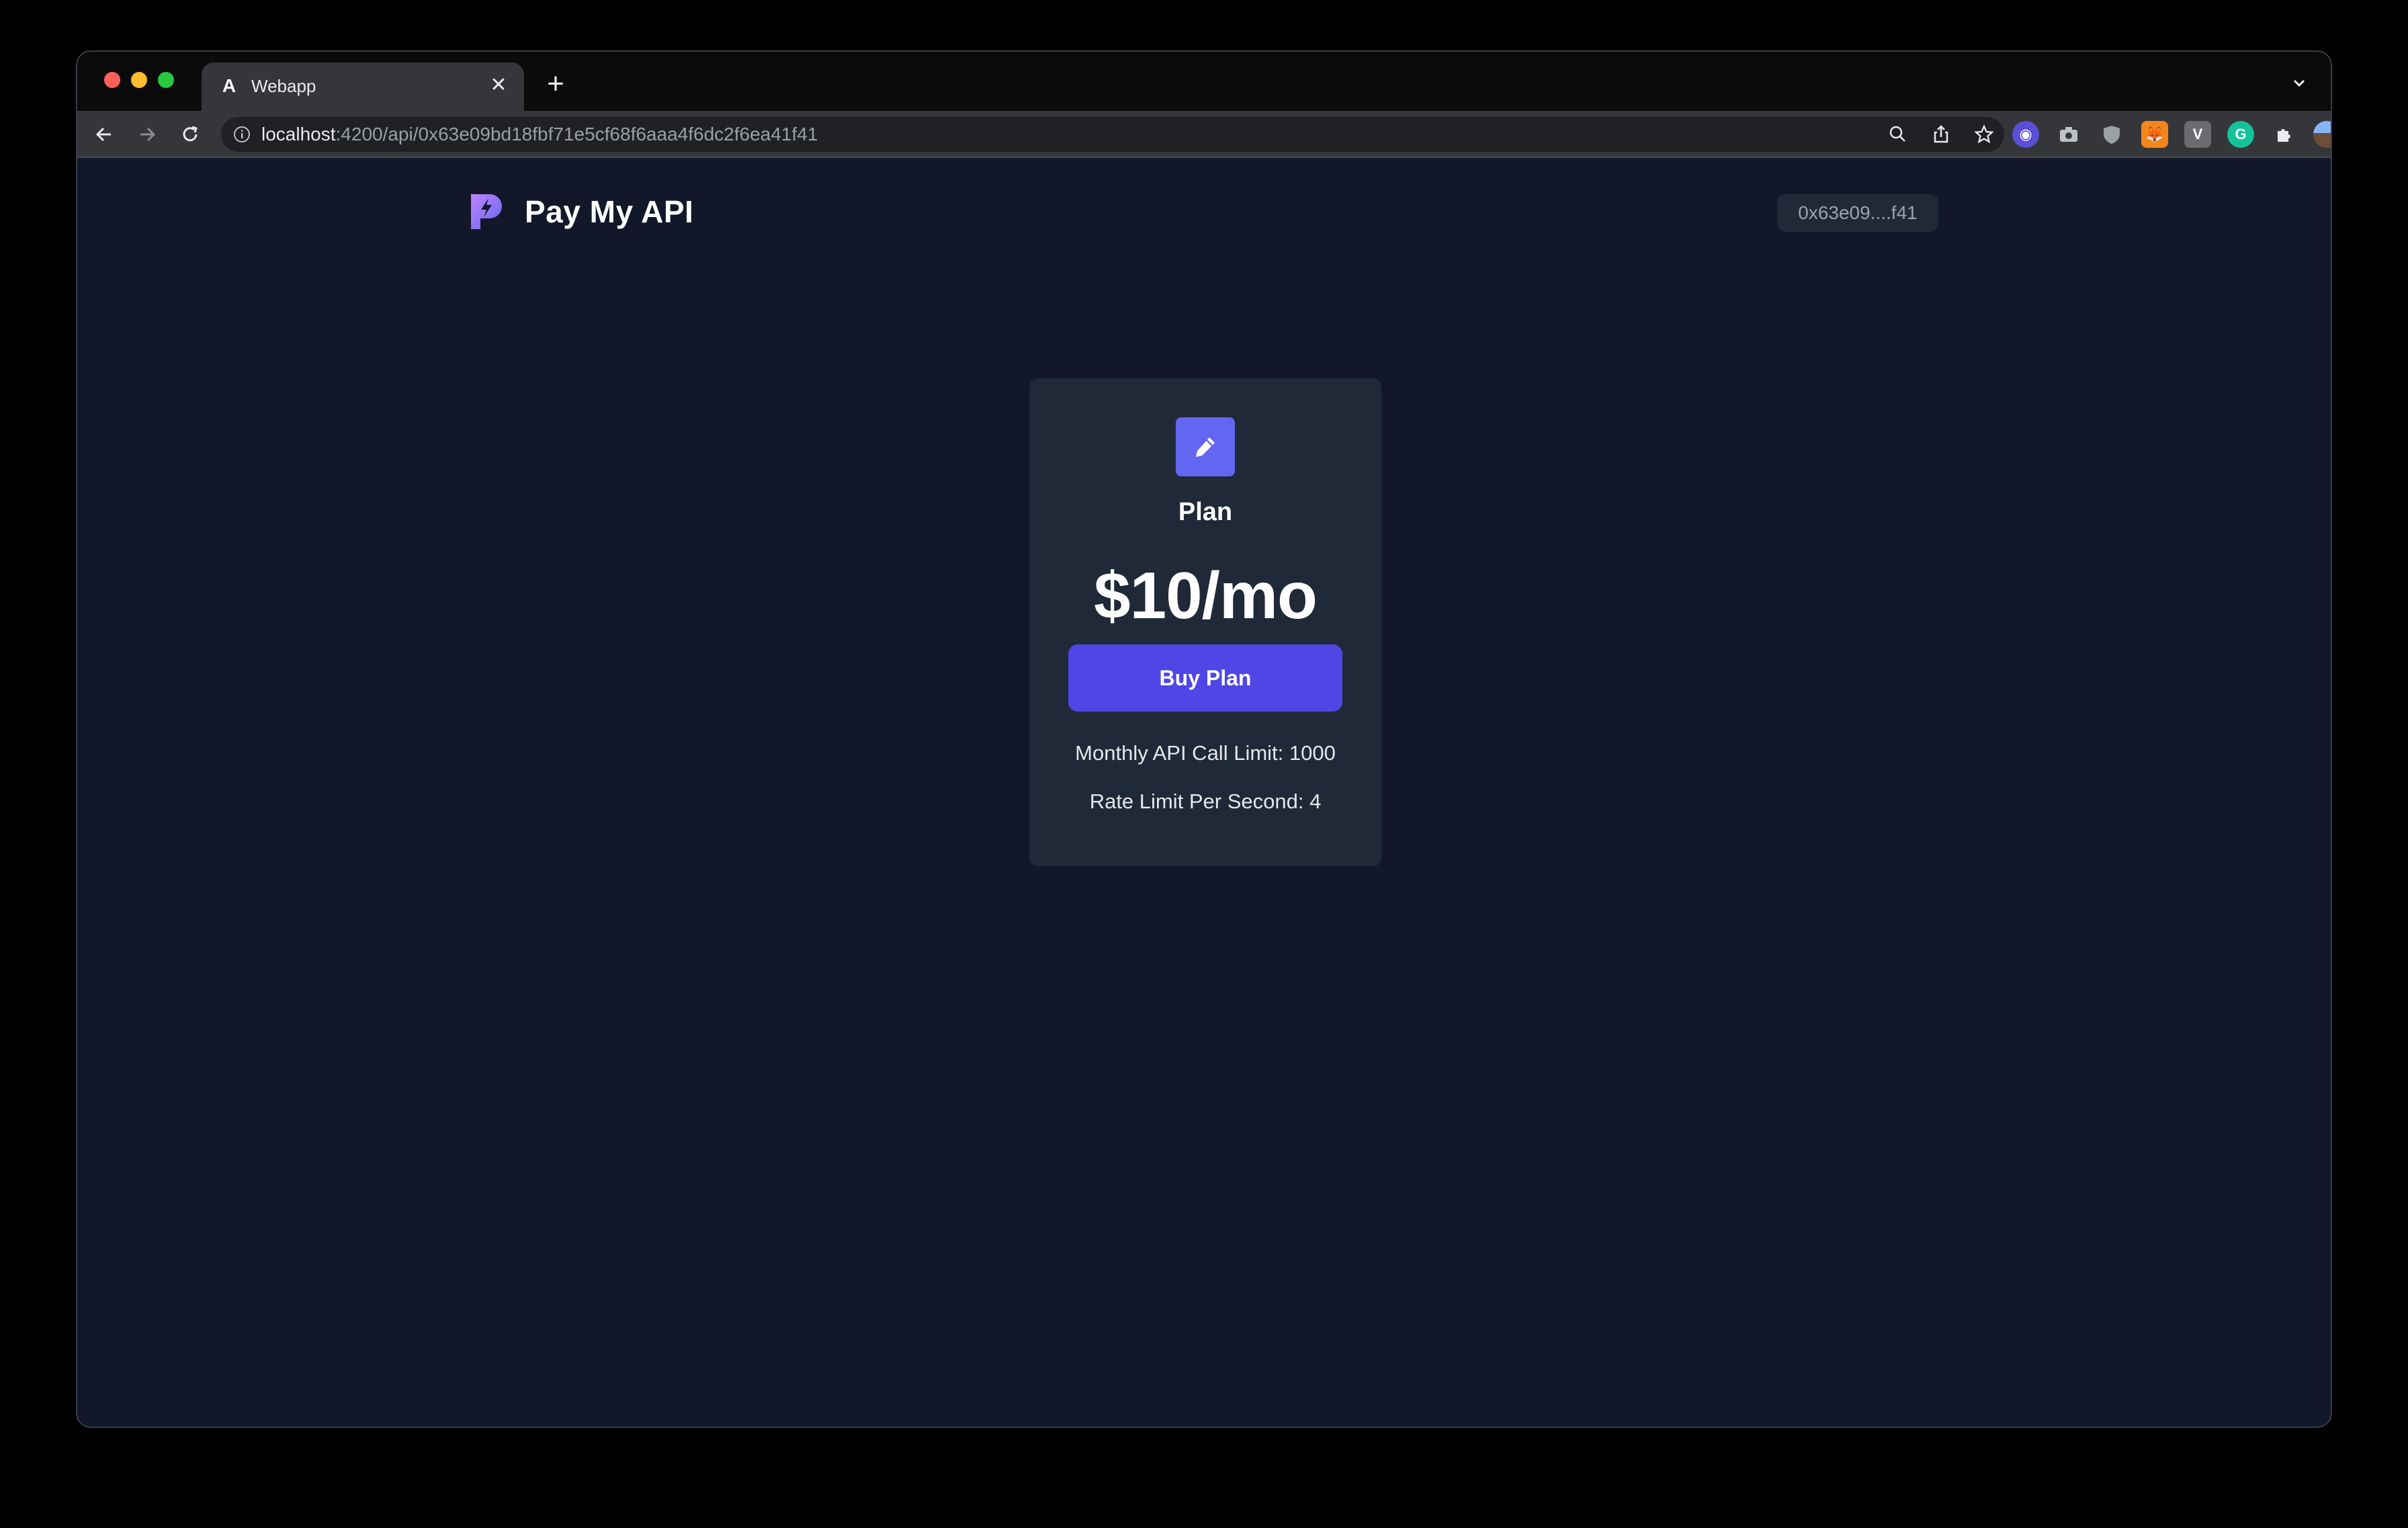 This screenshot has width=2408, height=1528. What do you see at coordinates (298, 134) in the screenshot?
I see `url-host: localhost` at bounding box center [298, 134].